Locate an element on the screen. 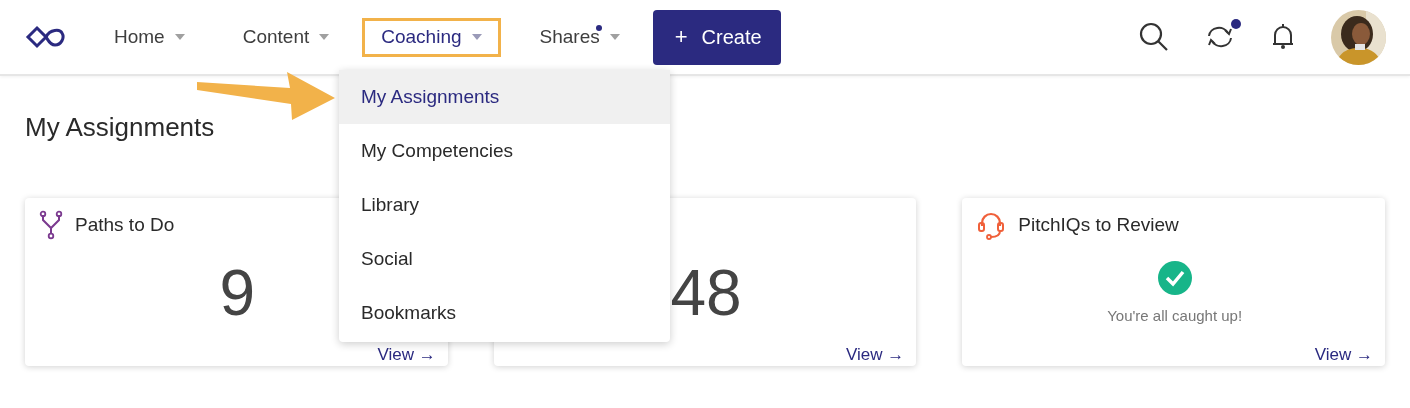 This screenshot has height=408, width=1410. menu-item: Bookmarks is located at coordinates (504, 313).